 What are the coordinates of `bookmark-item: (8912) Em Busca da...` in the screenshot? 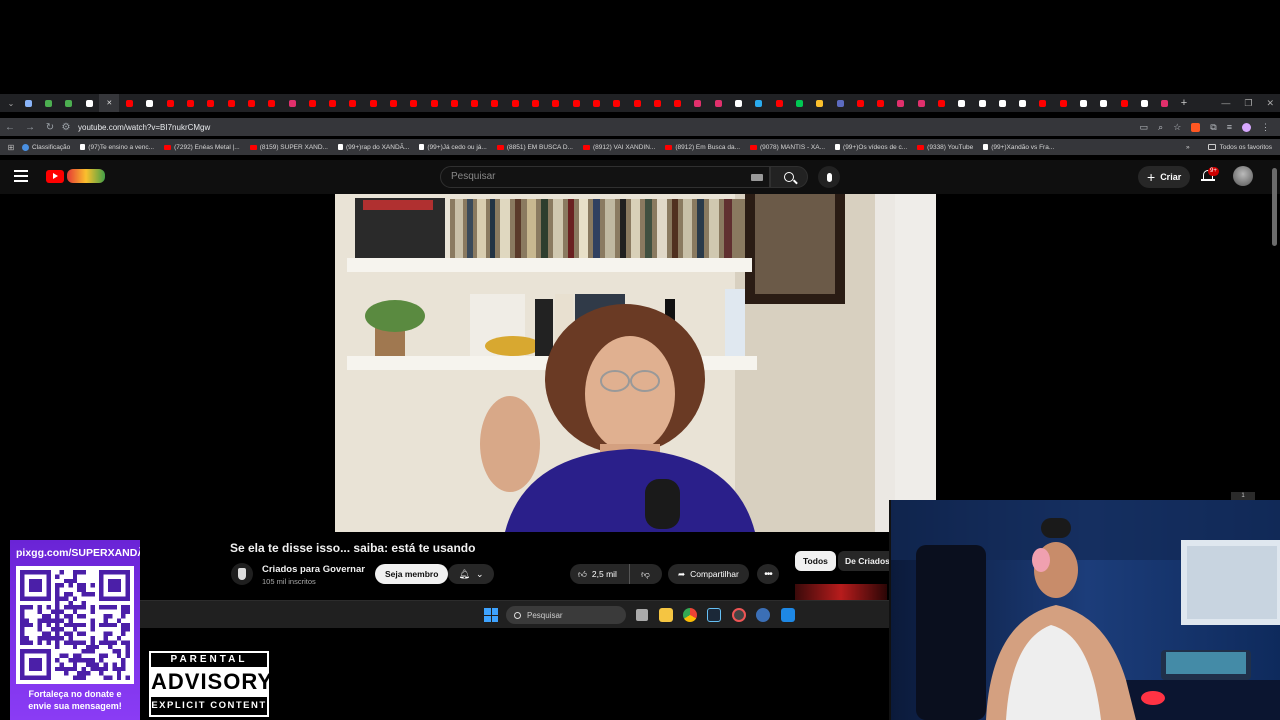 It's located at (702, 147).